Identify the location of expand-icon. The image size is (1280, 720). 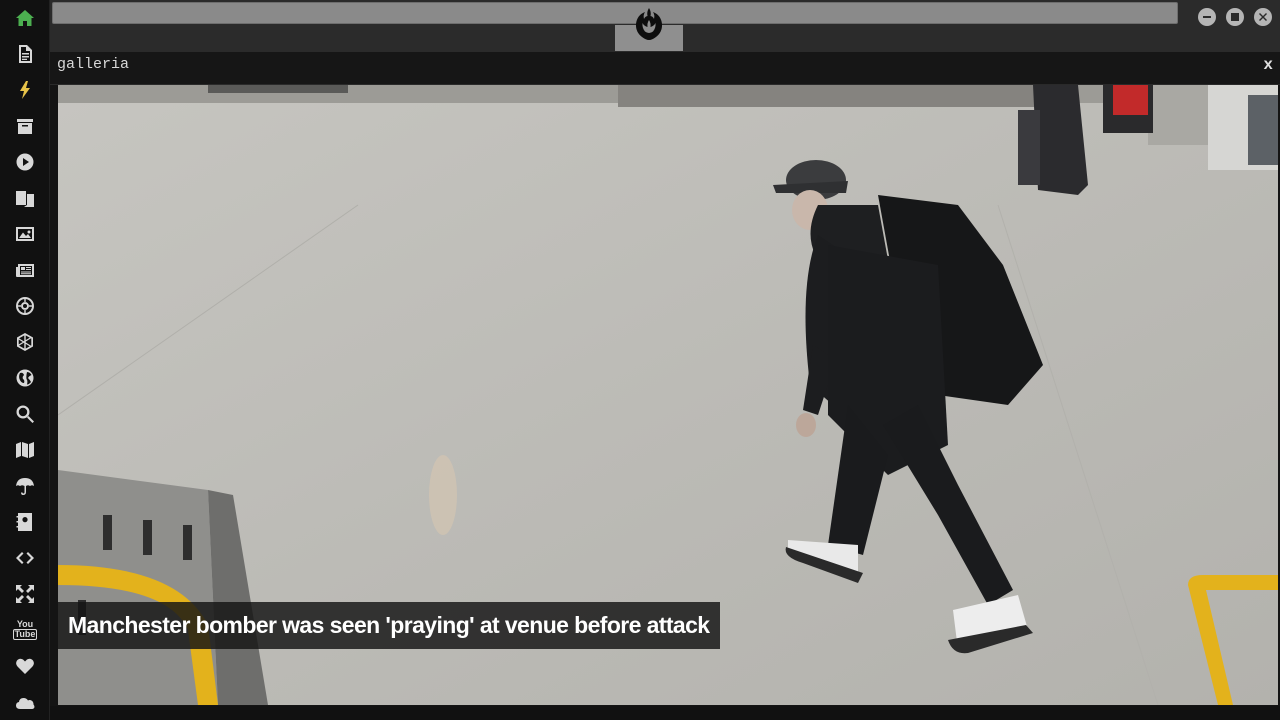
(25, 594).